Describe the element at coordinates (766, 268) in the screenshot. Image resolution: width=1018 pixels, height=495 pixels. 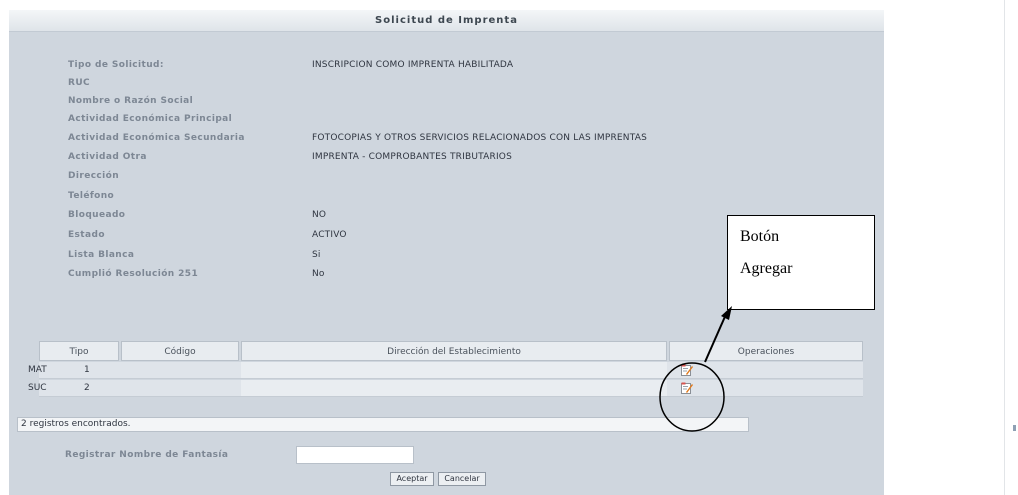
I see `annotation-line-2: Agregar` at that location.